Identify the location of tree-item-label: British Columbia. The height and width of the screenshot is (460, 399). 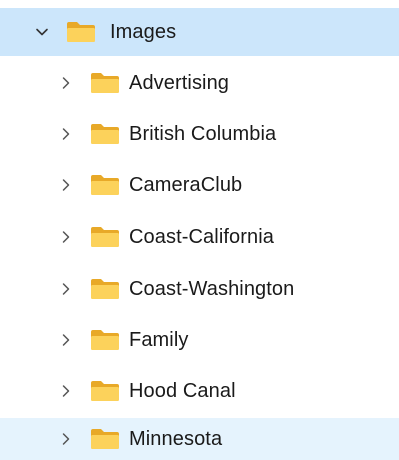
(203, 133).